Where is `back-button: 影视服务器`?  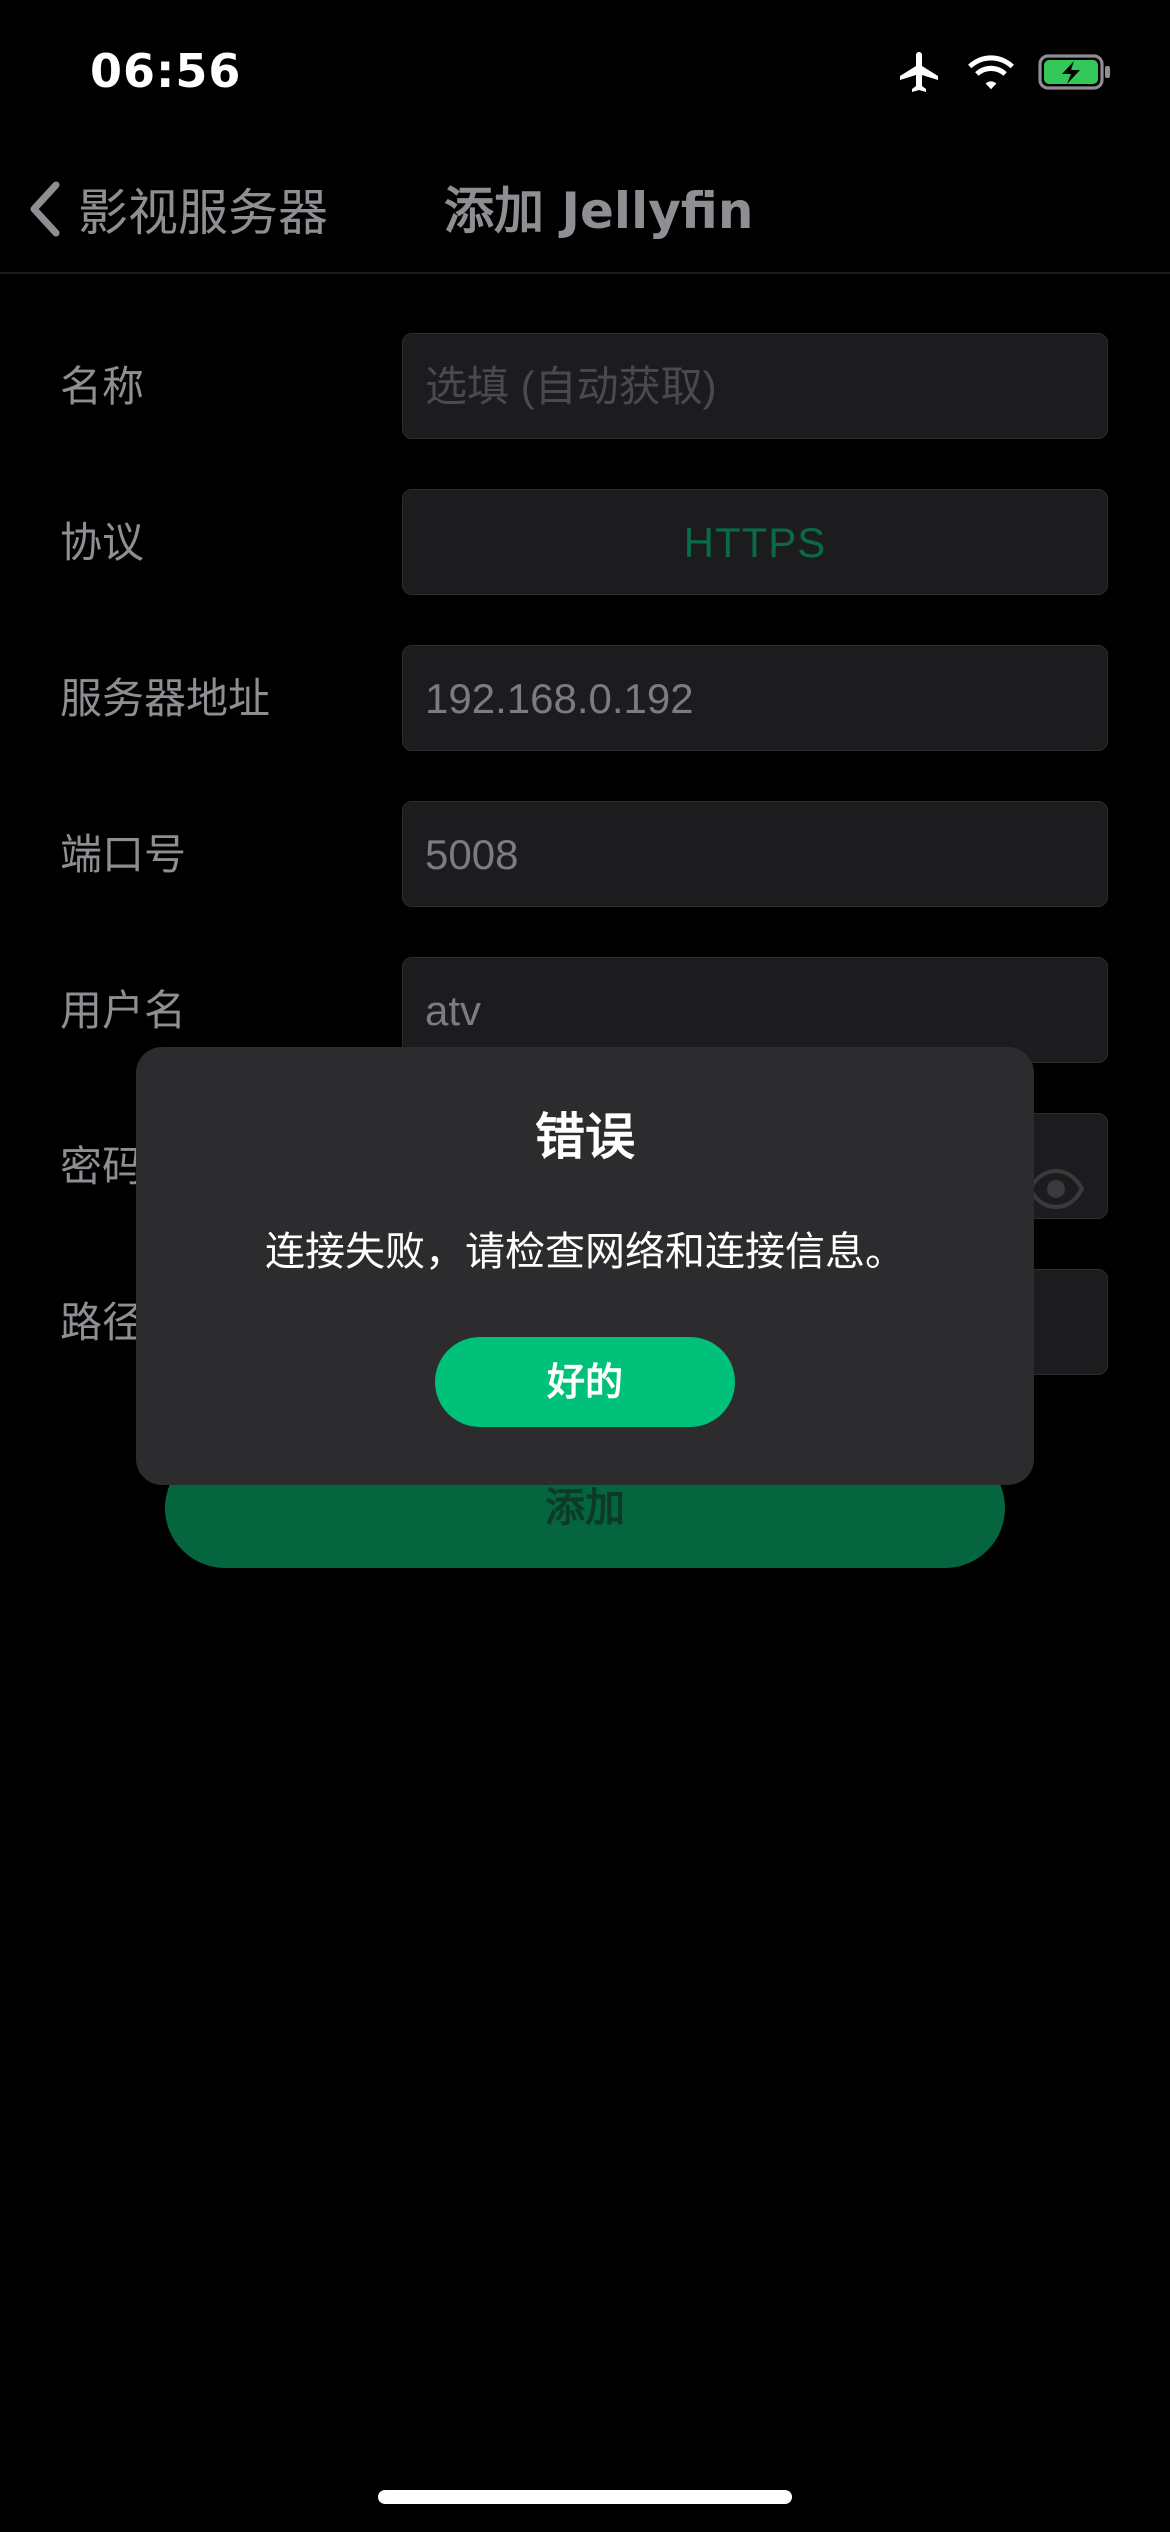 back-button: 影视服务器 is located at coordinates (176, 209).